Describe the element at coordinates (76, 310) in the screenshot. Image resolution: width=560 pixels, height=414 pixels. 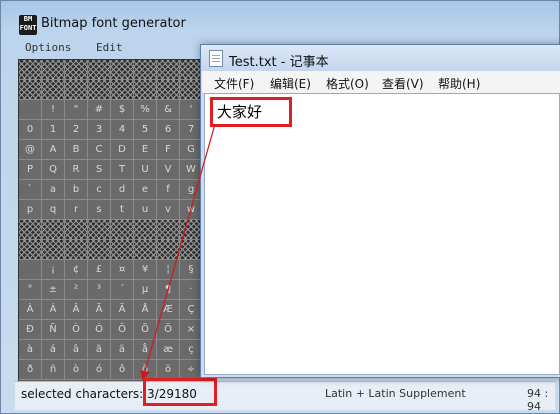
I see `glyph-cell: Â` at that location.